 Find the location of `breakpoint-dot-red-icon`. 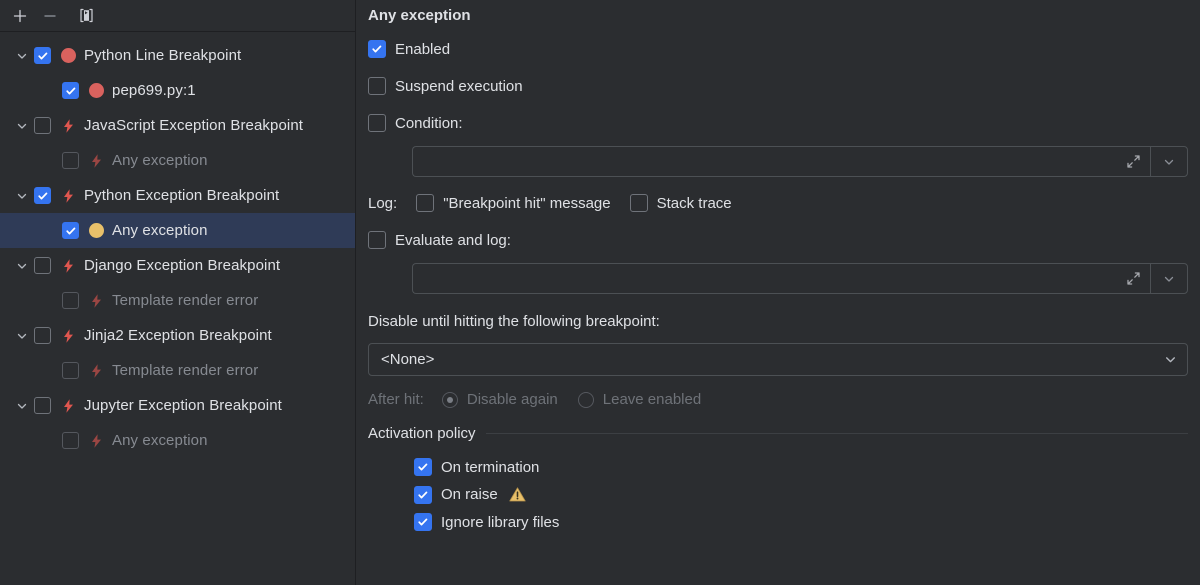

breakpoint-dot-red-icon is located at coordinates (68, 55).